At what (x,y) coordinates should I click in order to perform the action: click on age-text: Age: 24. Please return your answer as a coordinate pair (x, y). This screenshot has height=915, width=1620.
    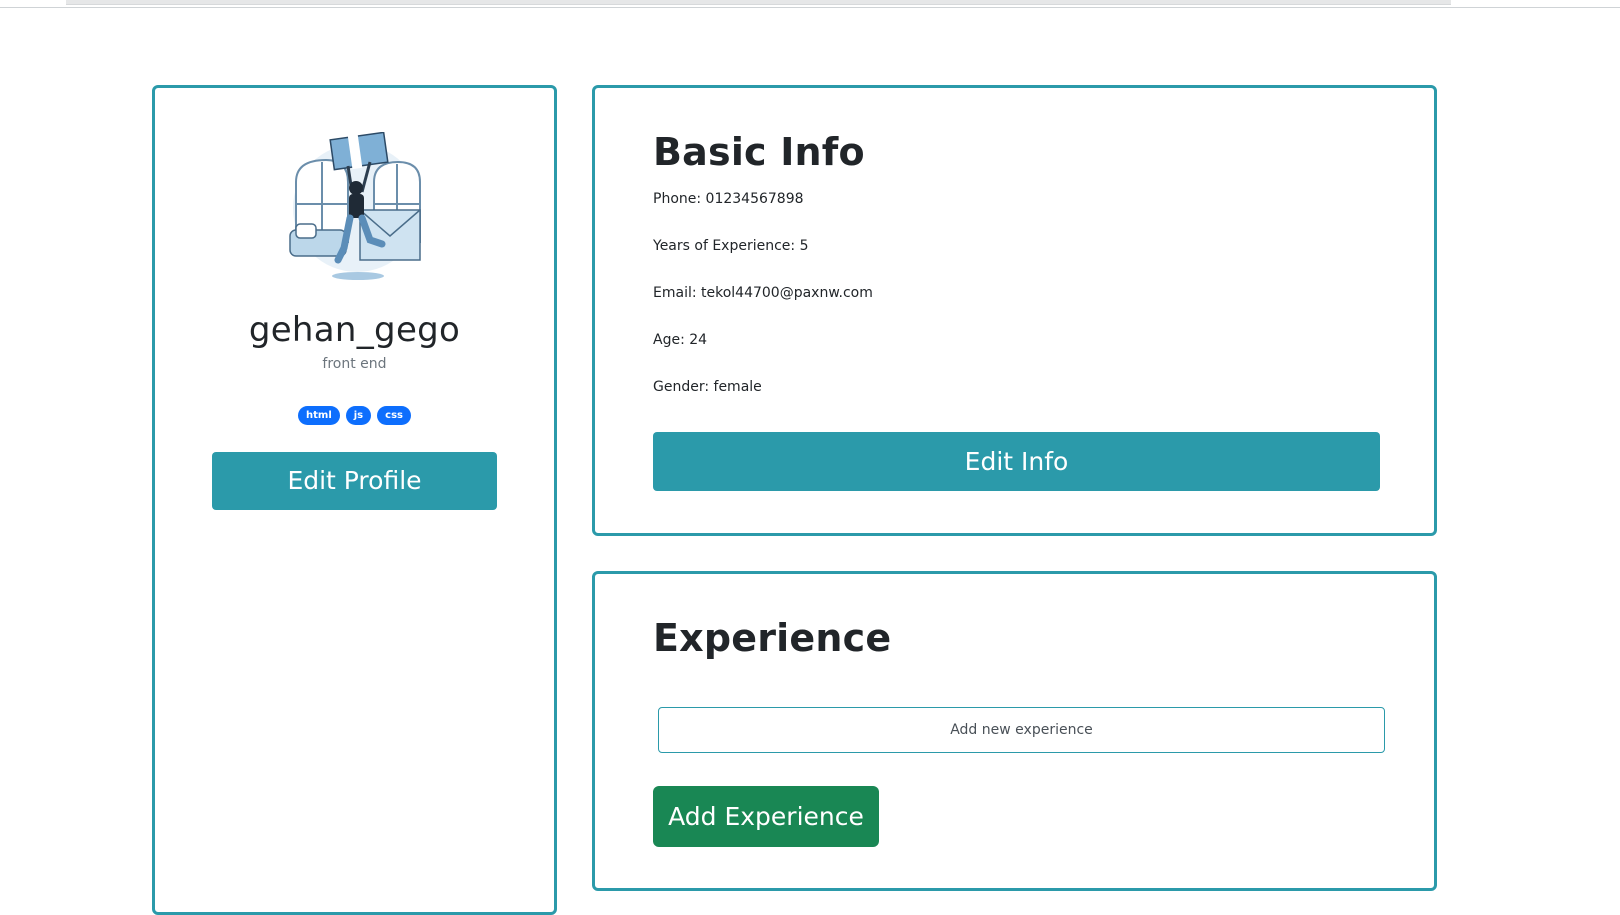
    Looking at the image, I should click on (680, 340).